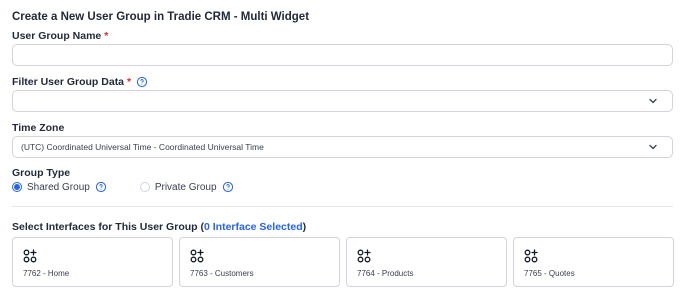 The image size is (688, 292). What do you see at coordinates (549, 273) in the screenshot?
I see `interface-card-label: 7765 - Quotes` at bounding box center [549, 273].